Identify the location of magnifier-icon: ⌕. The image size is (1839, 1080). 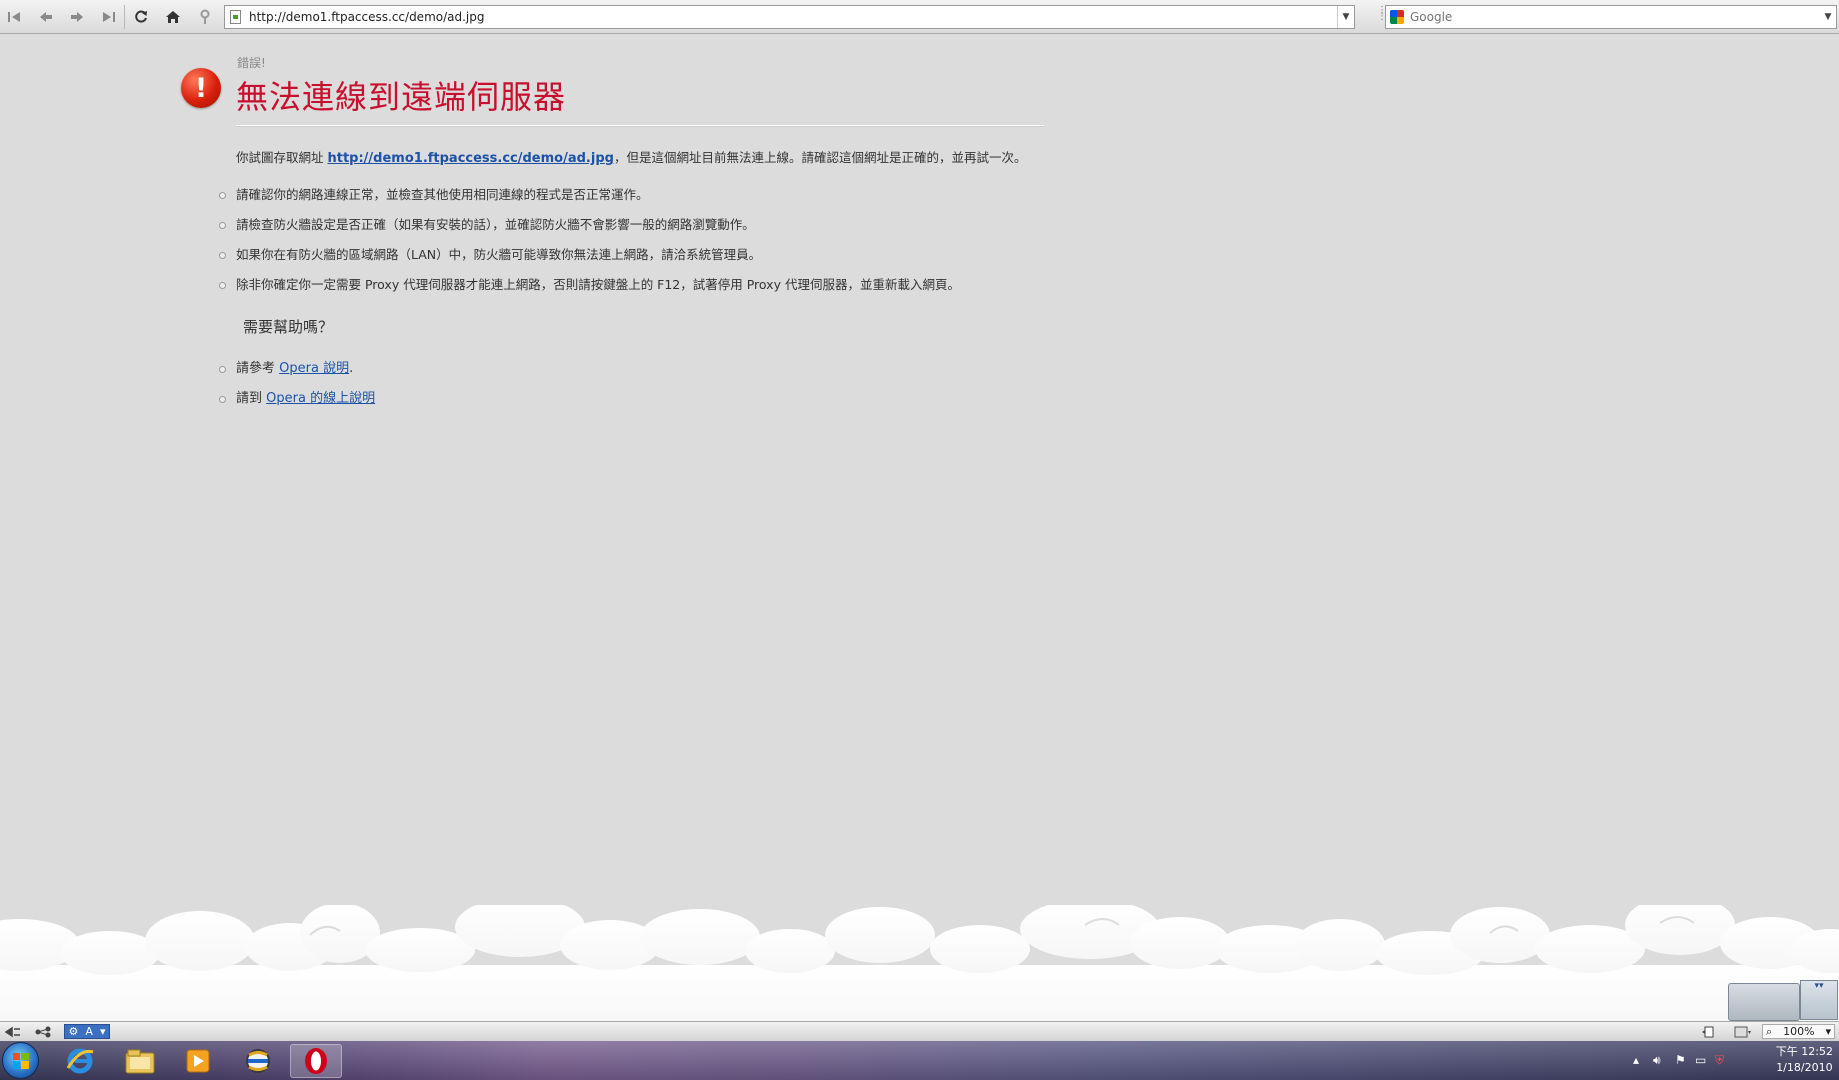
(1769, 1031).